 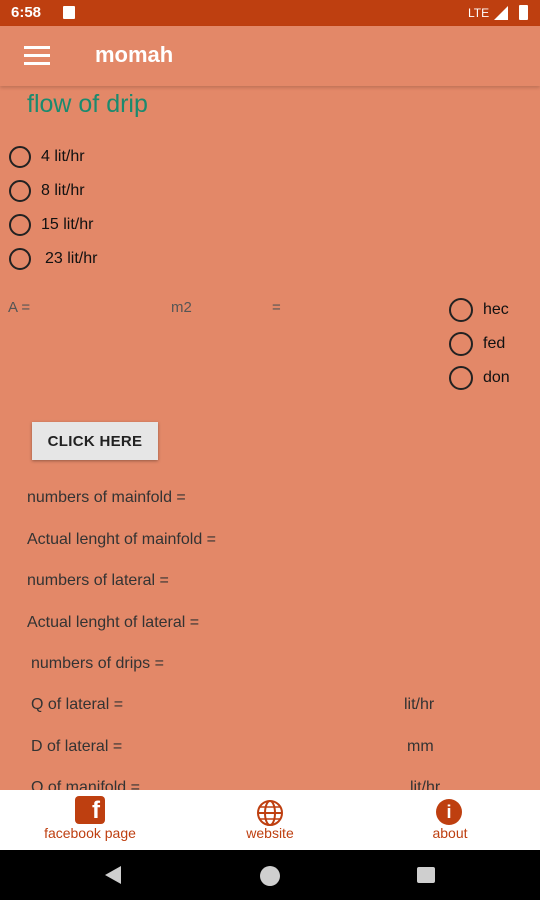 What do you see at coordinates (90, 810) in the screenshot?
I see `facebook-icon: f` at bounding box center [90, 810].